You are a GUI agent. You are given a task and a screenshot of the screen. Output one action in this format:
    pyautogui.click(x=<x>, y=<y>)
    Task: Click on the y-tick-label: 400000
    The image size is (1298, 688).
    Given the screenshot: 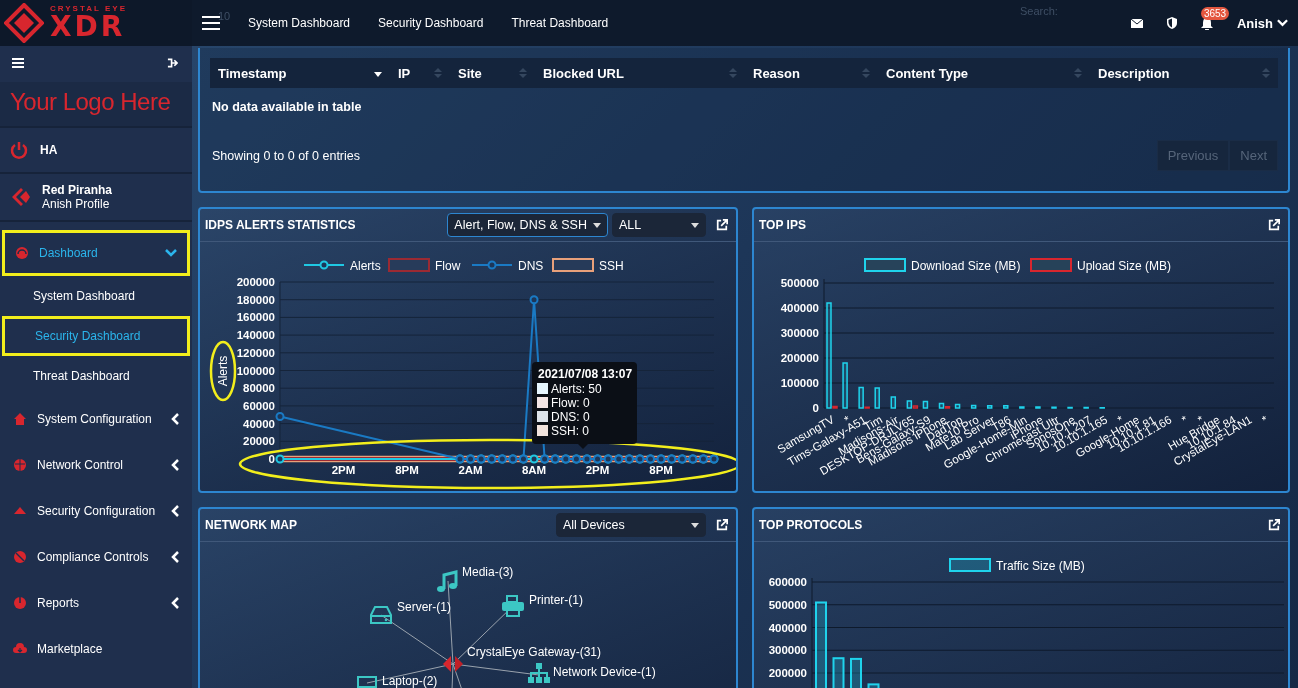 What is the action you would take?
    pyautogui.click(x=799, y=308)
    